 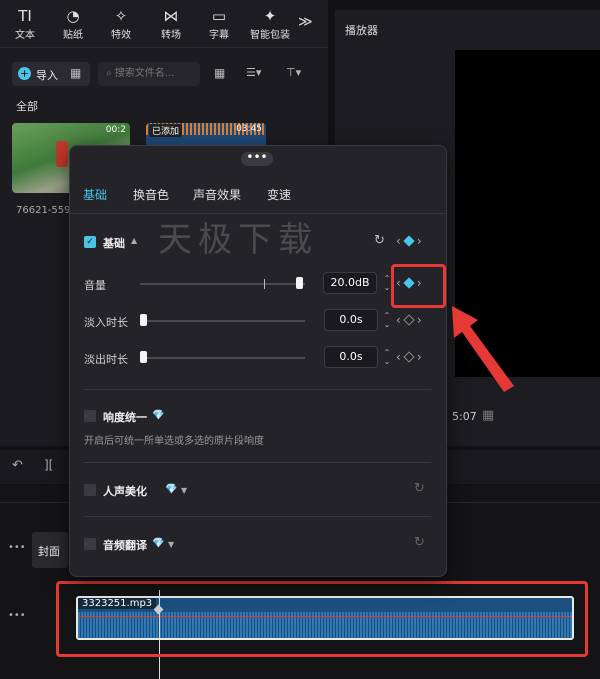 I want to click on player-timecode: 5:07, so click(x=464, y=416).